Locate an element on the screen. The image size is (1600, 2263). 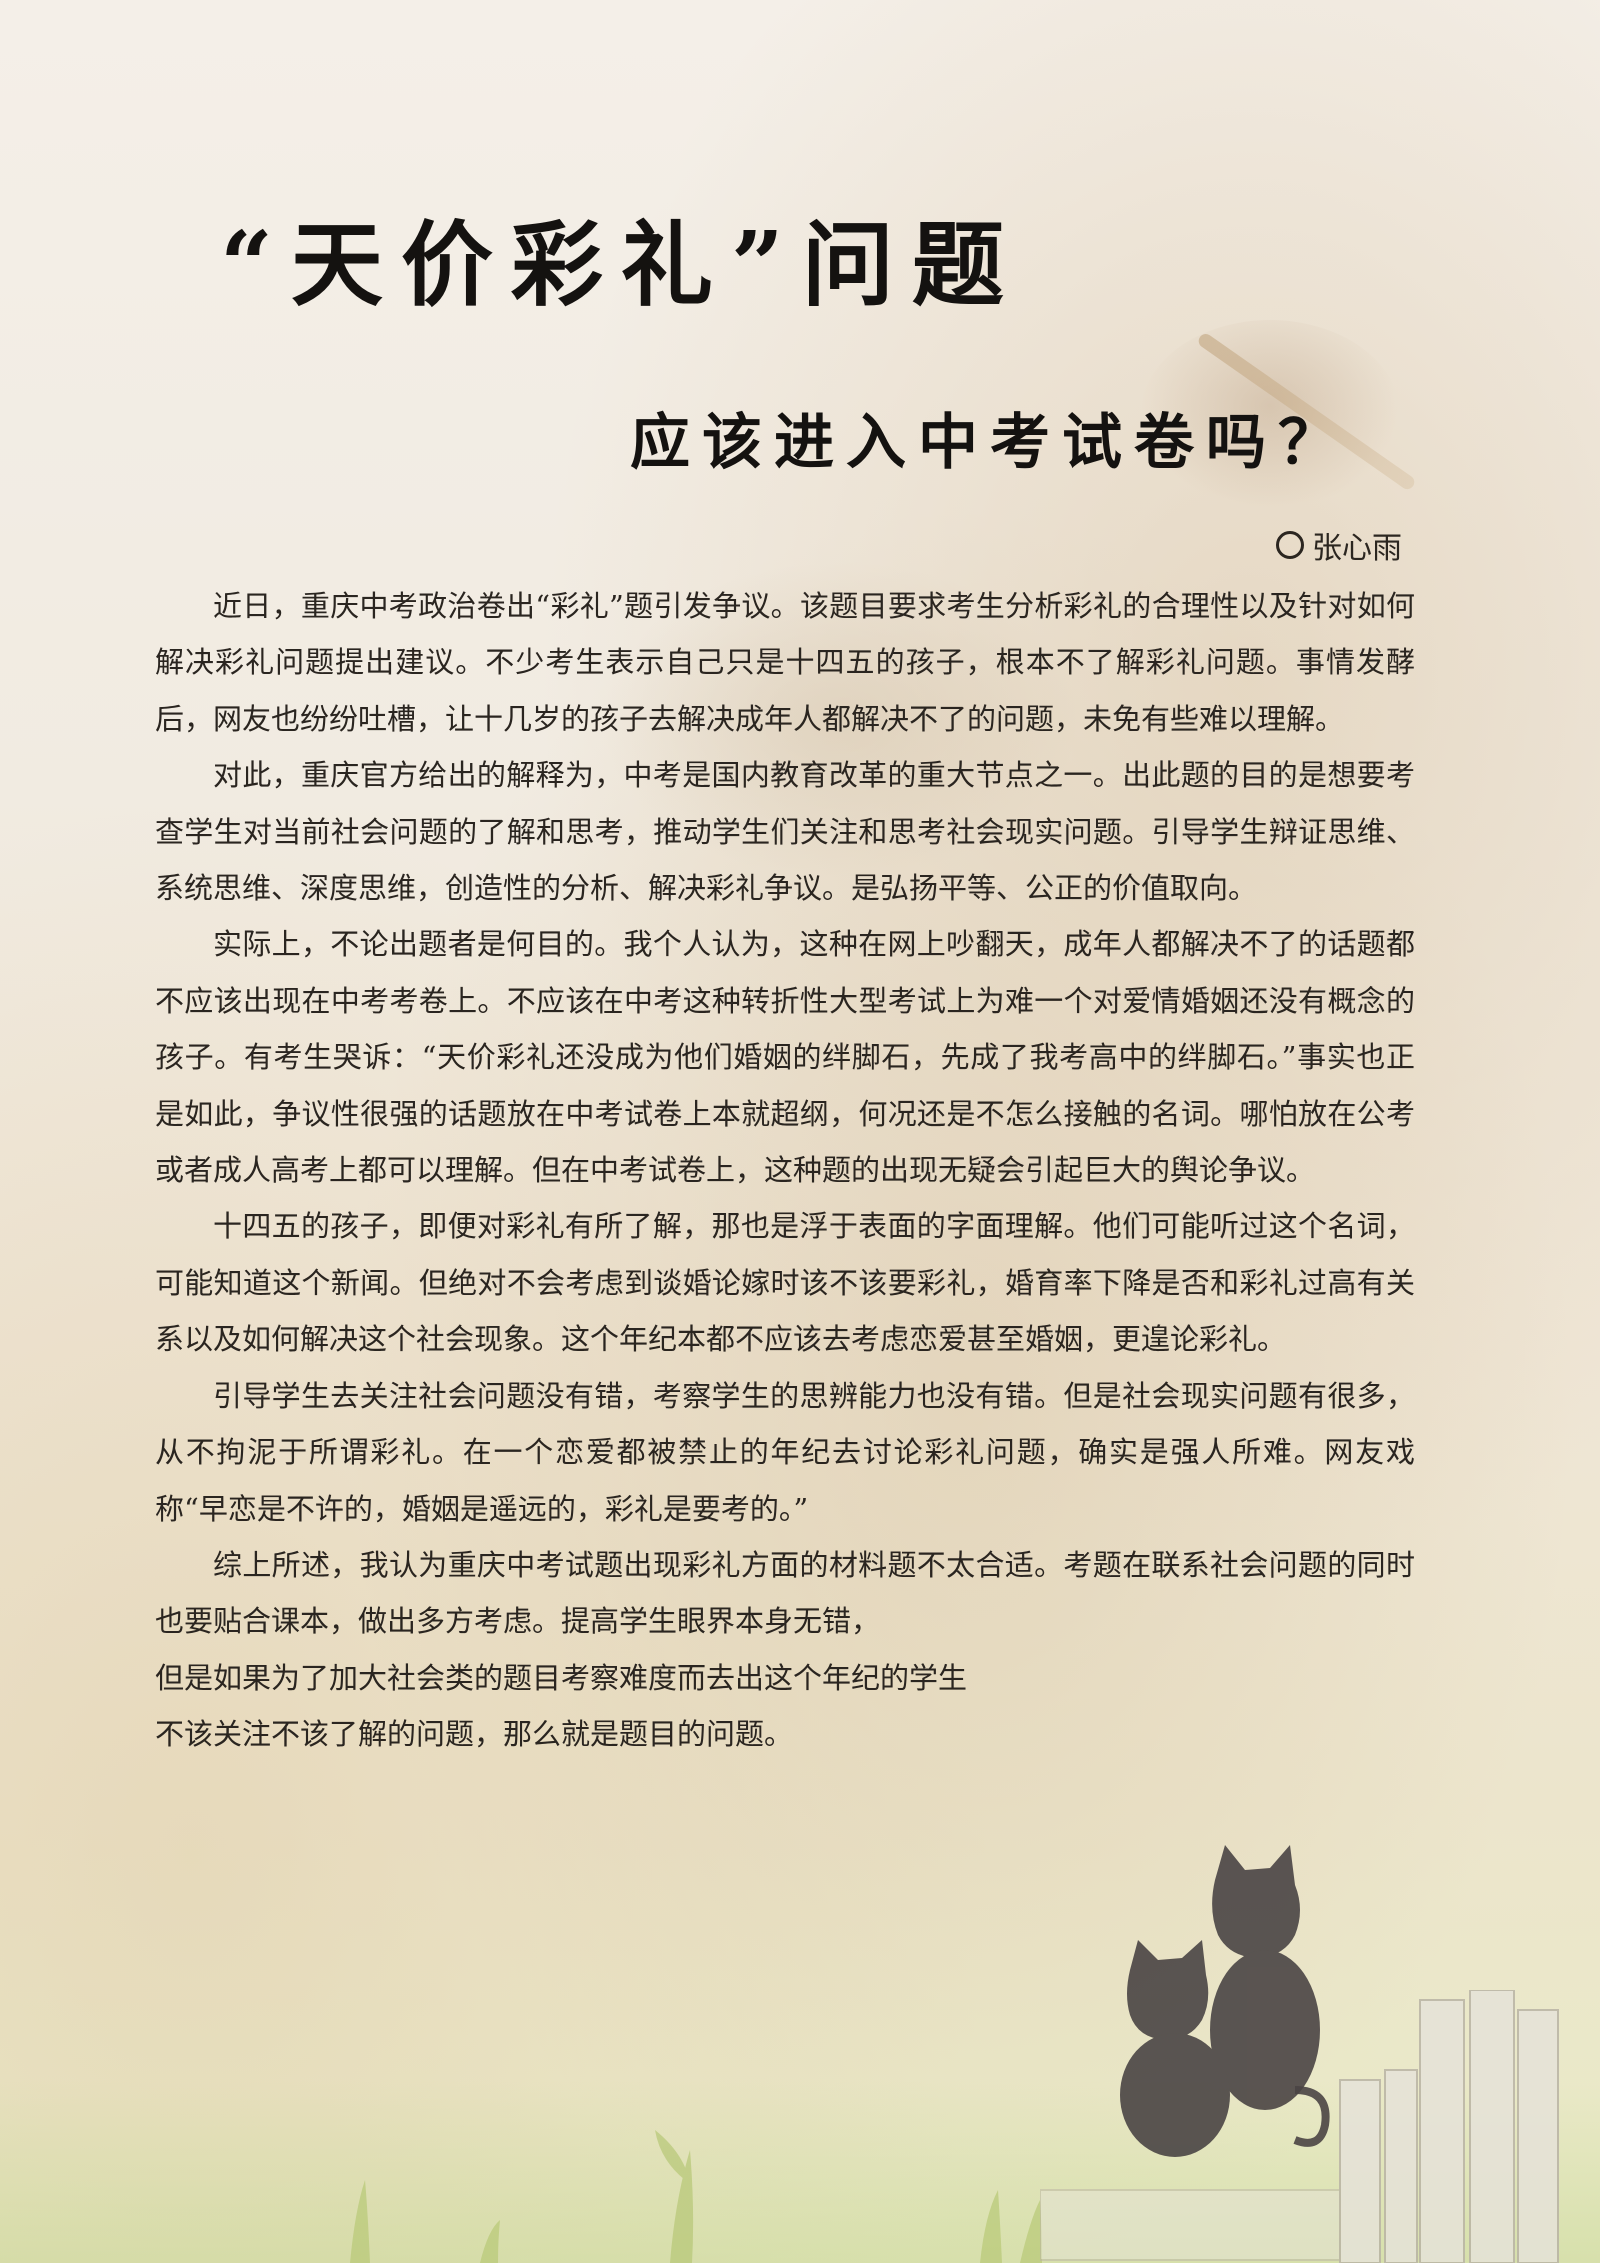
author-byline: 张心雨 is located at coordinates (1339, 545).